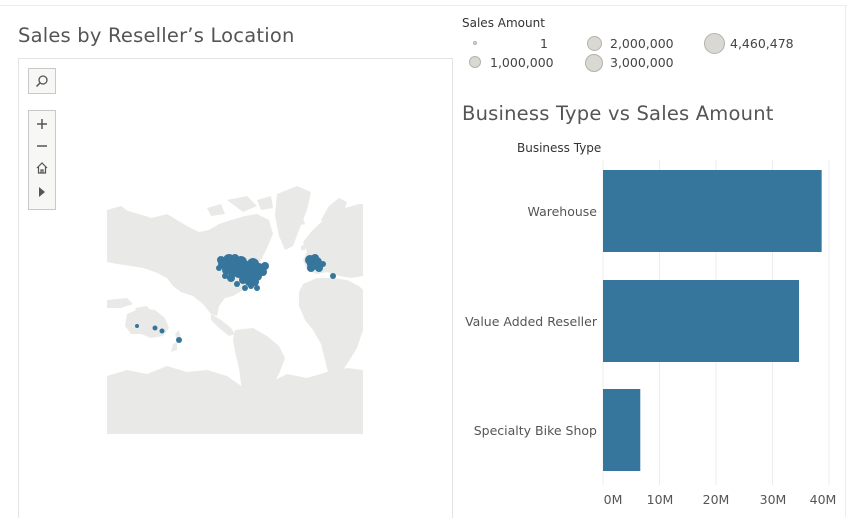  Describe the element at coordinates (618, 113) in the screenshot. I see `bar-chart-title: Business Type vs Sales Amount` at that location.